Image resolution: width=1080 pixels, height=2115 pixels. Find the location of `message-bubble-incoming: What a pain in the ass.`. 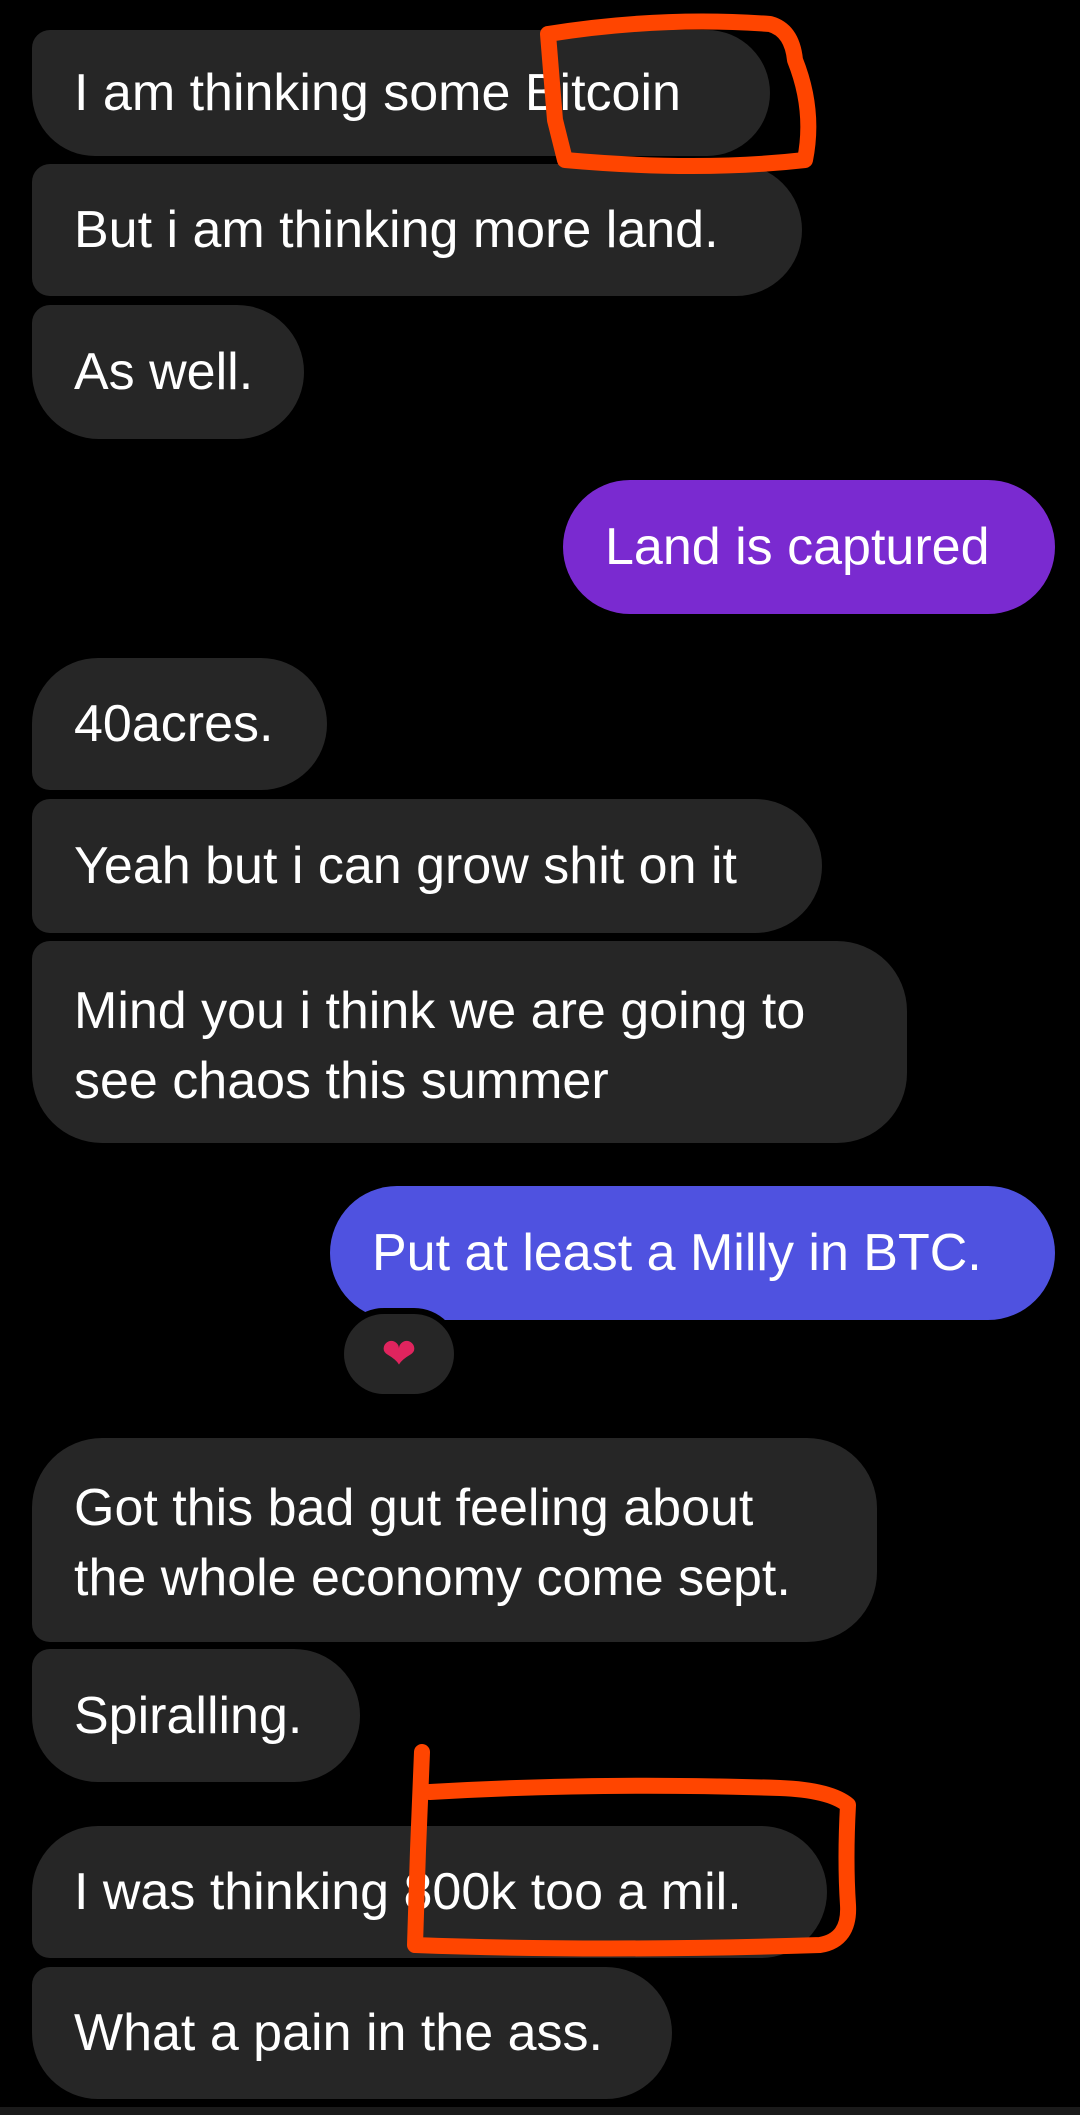

message-bubble-incoming: What a pain in the ass. is located at coordinates (352, 2033).